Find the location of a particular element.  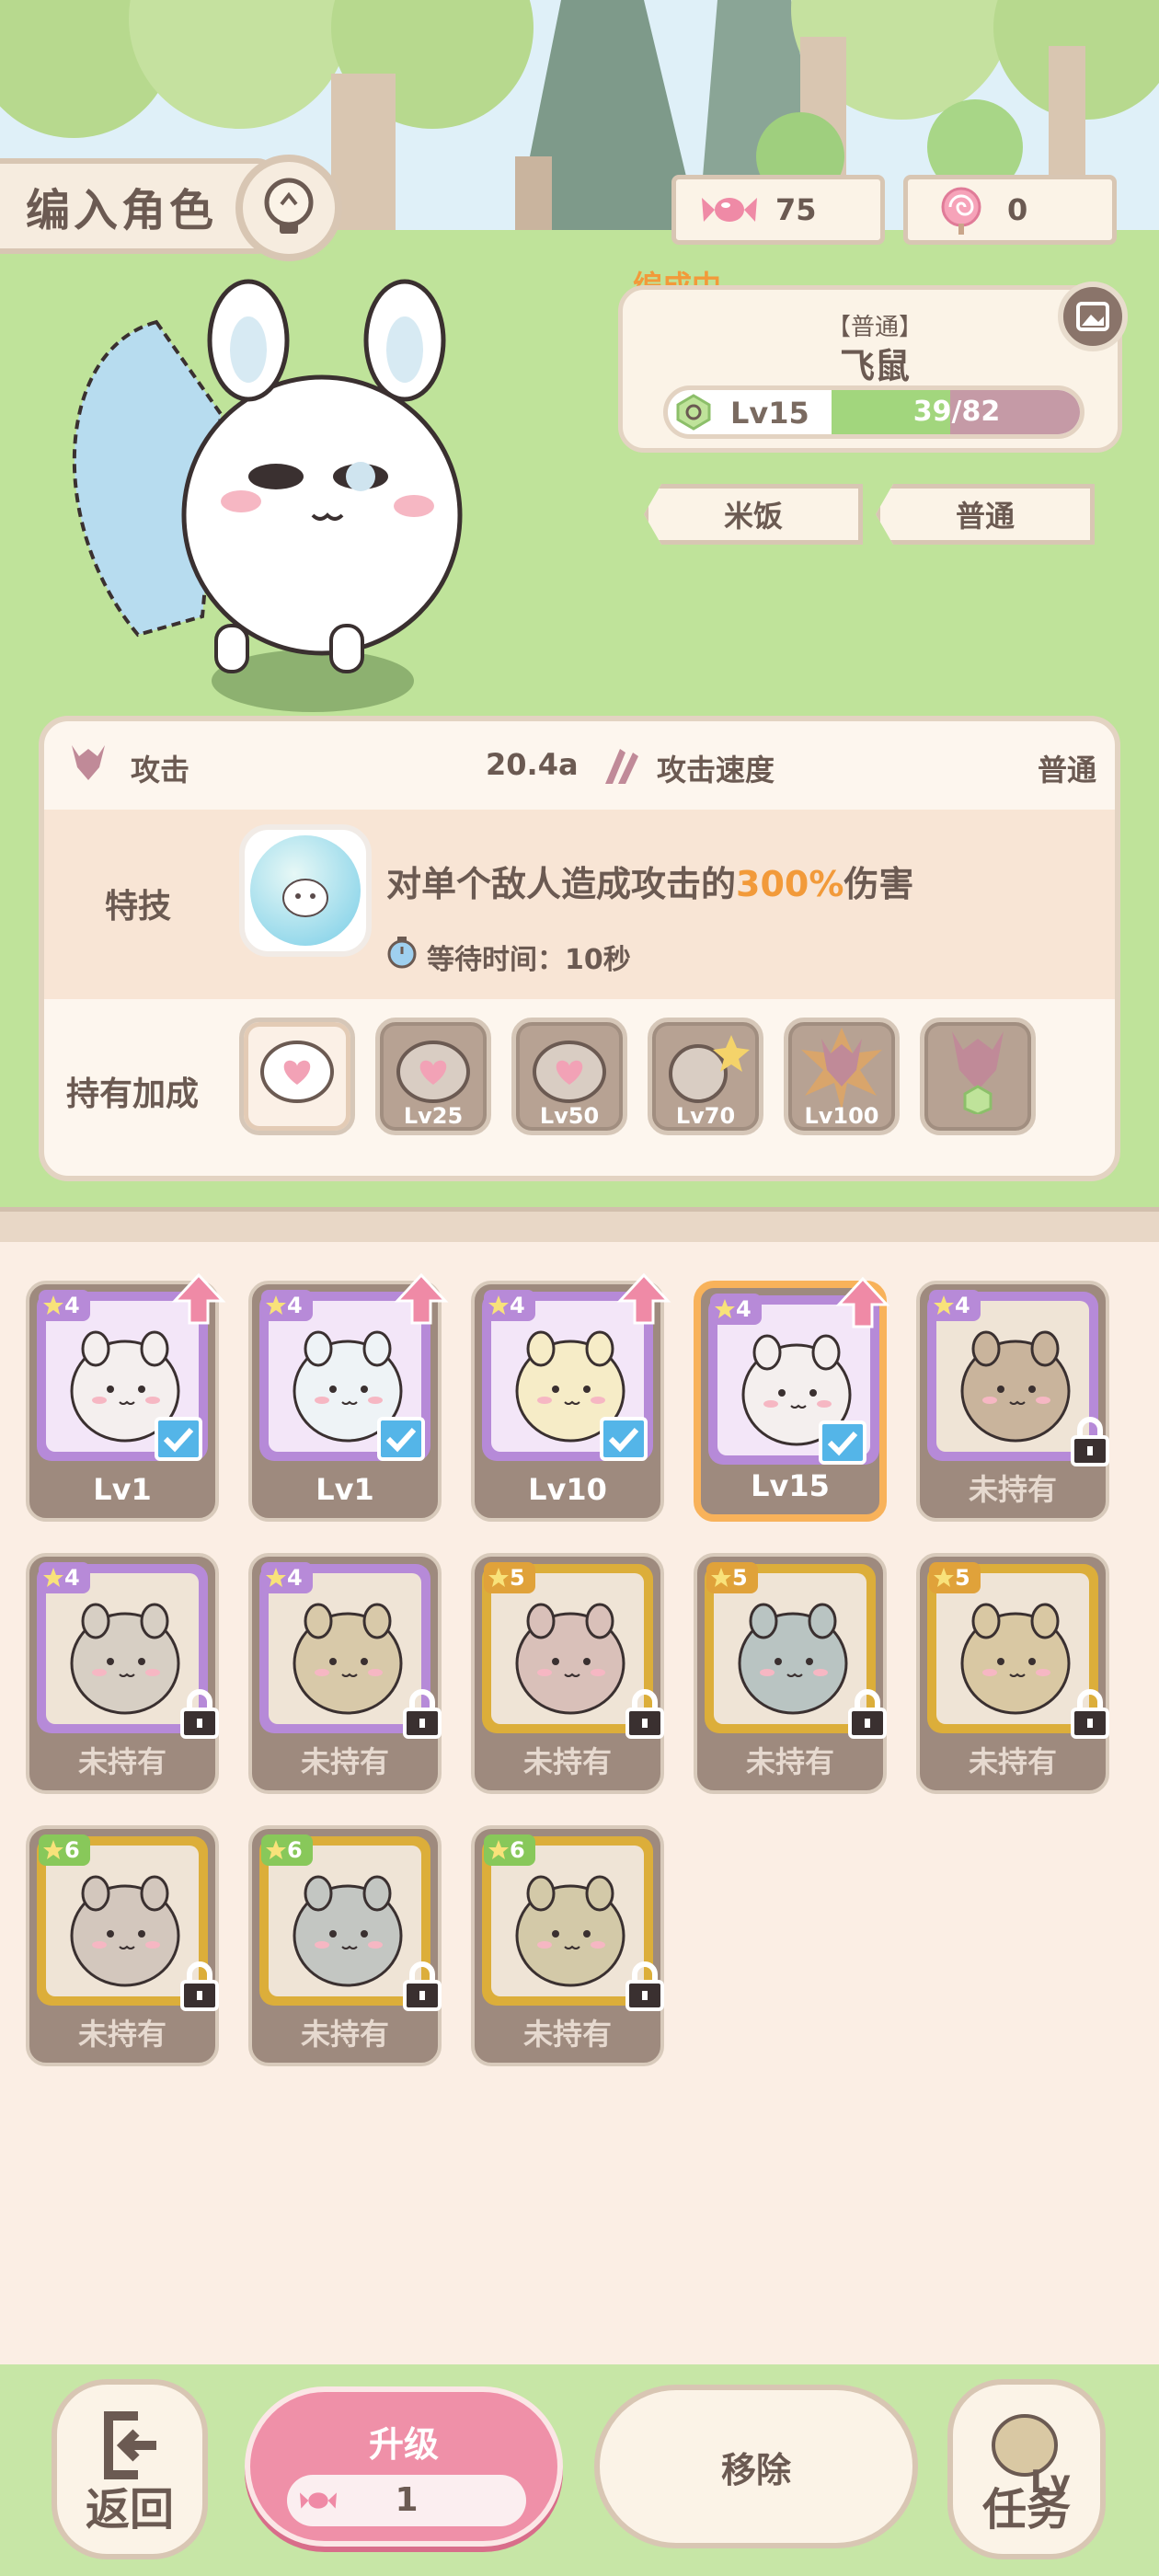

upgrade-cost: 1 is located at coordinates (406, 2500).